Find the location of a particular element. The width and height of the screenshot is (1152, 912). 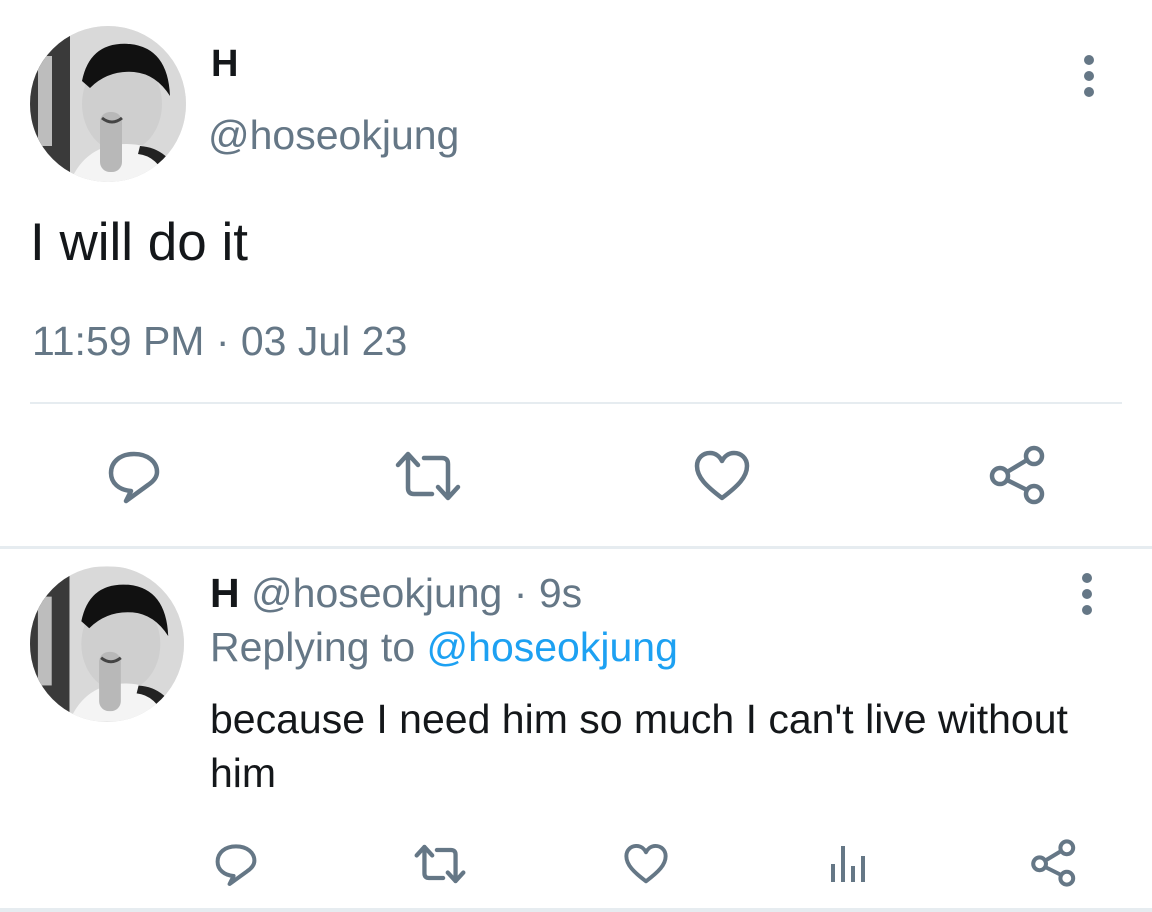

replying-to-label: Replying to is located at coordinates (313, 647).